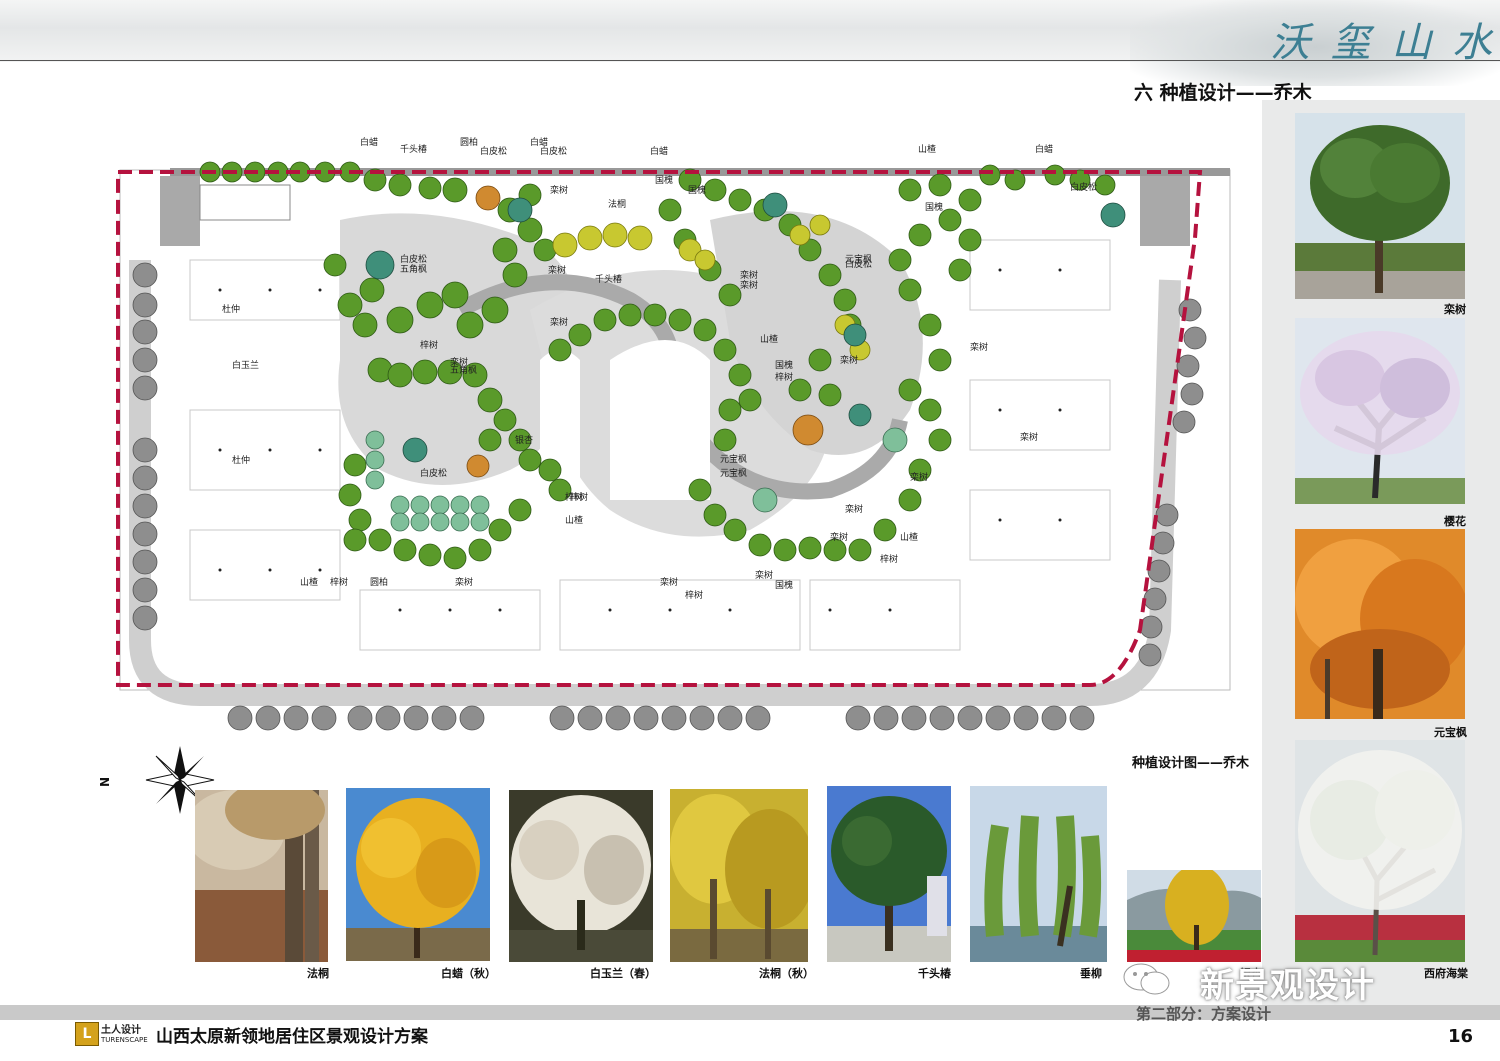 The image size is (1500, 1061). Describe the element at coordinates (261, 876) in the screenshot. I see `photo-plane-tree` at that location.